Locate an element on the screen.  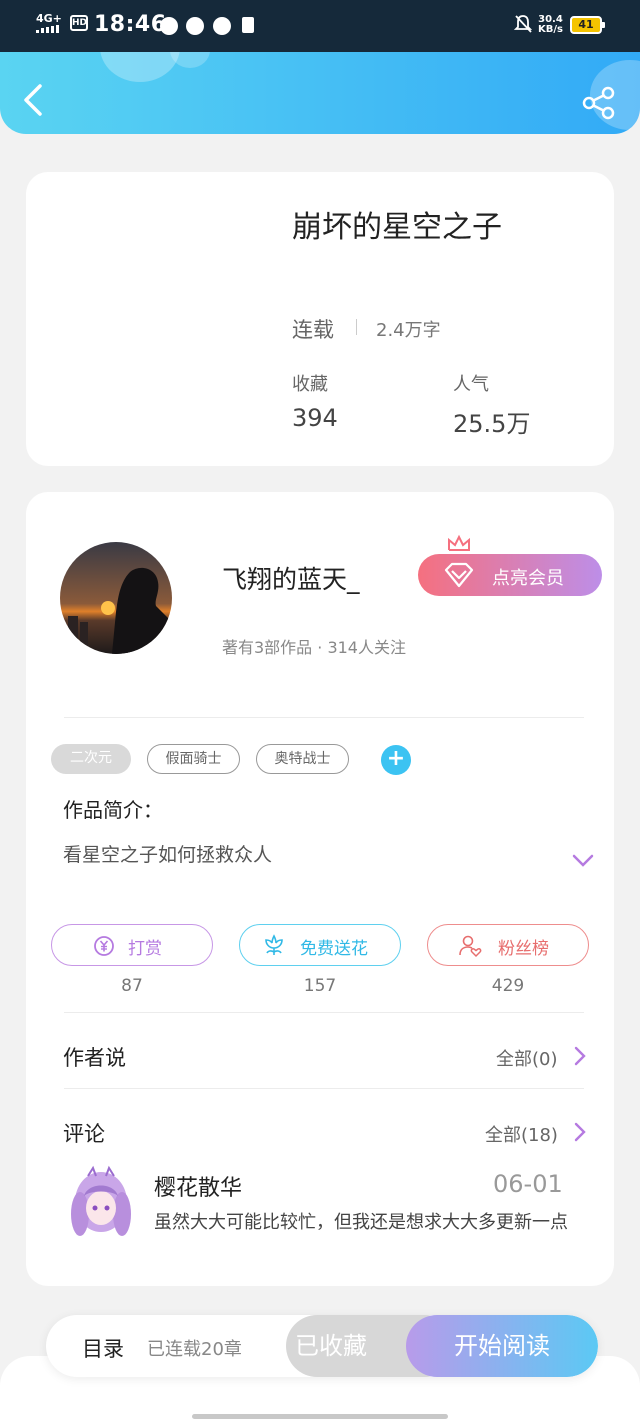
tag-item: 二次元 is located at coordinates (91, 759).